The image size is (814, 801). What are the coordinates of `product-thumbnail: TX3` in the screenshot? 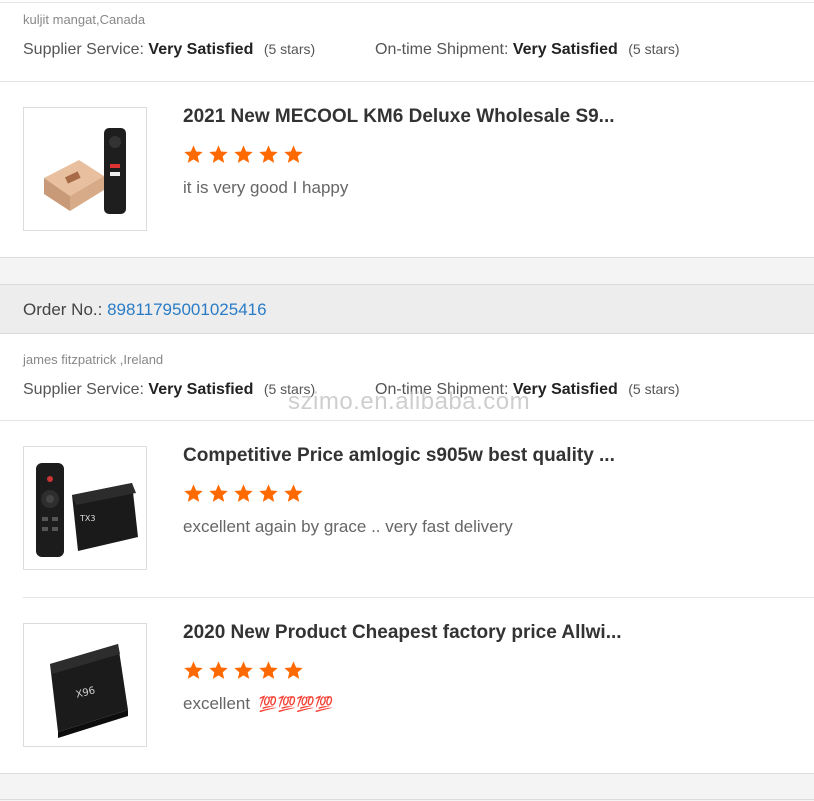 It's located at (85, 508).